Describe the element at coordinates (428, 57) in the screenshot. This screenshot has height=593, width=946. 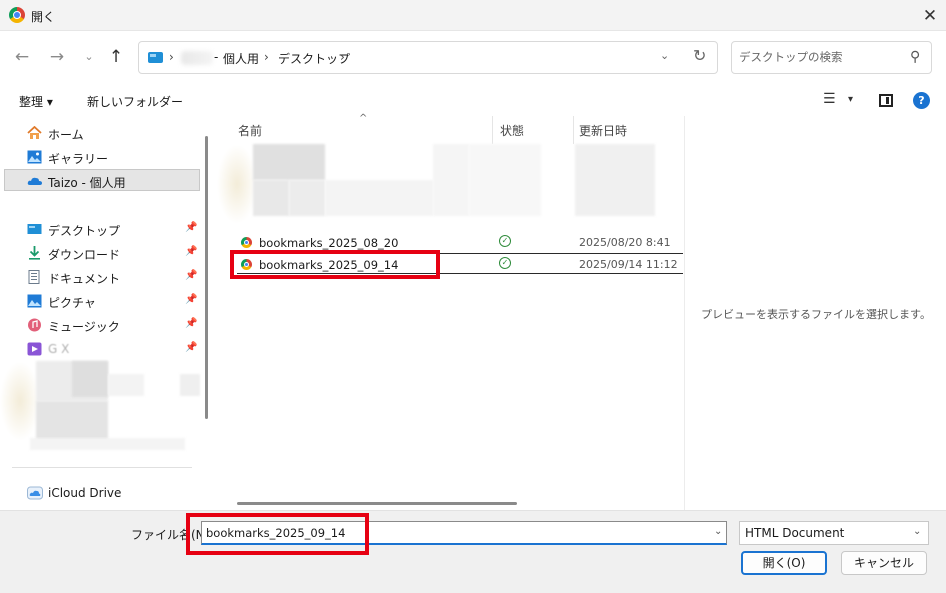
I see `address-bar: › - 個人用 › デスクトップ › ⌄ ↻` at that location.